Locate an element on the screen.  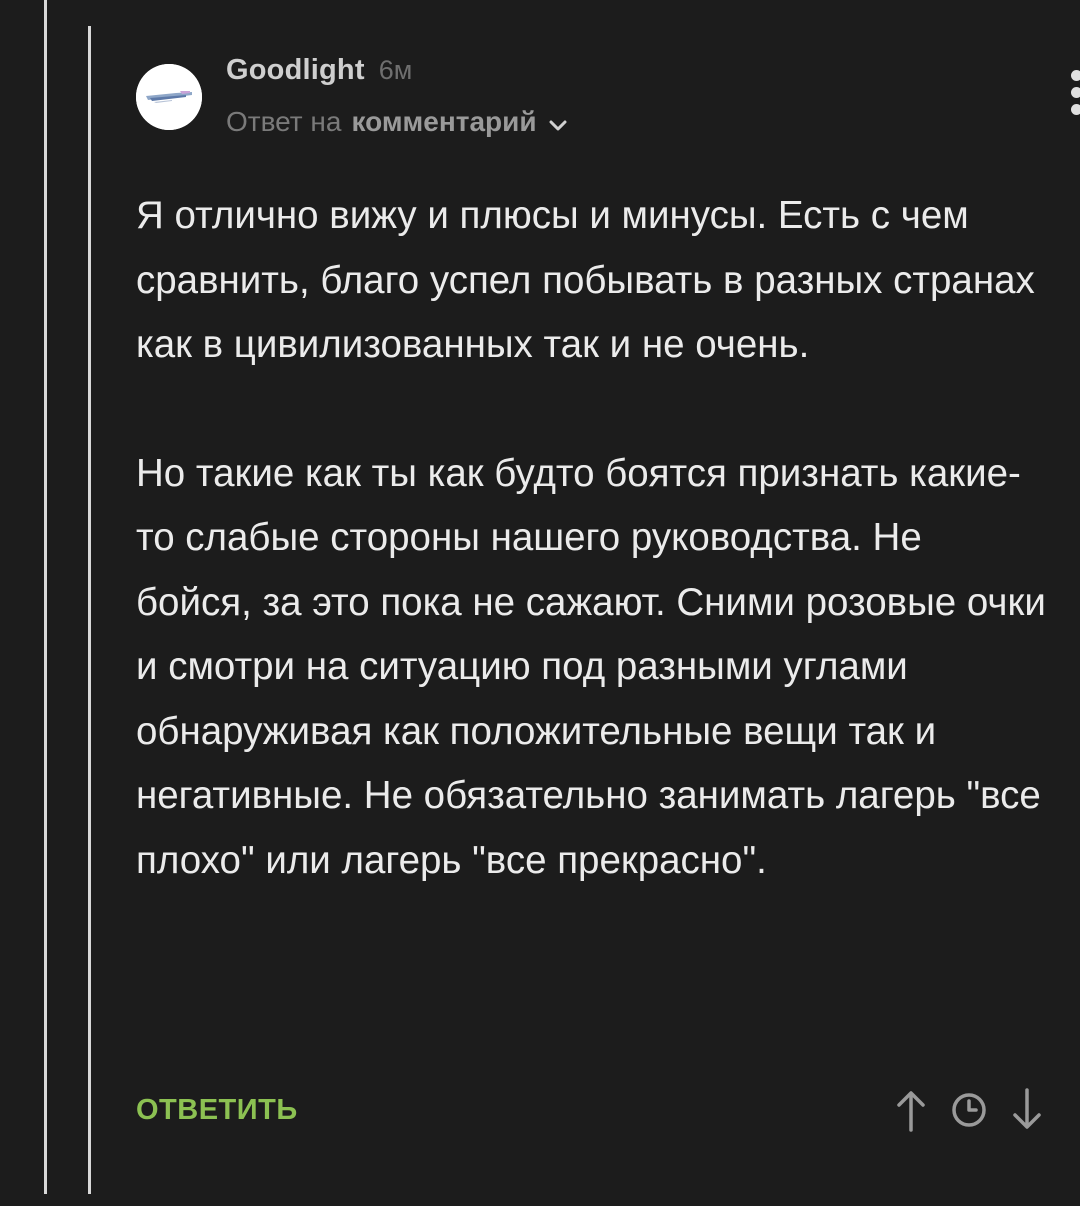
reply-to-prefix: Ответ на is located at coordinates (284, 121).